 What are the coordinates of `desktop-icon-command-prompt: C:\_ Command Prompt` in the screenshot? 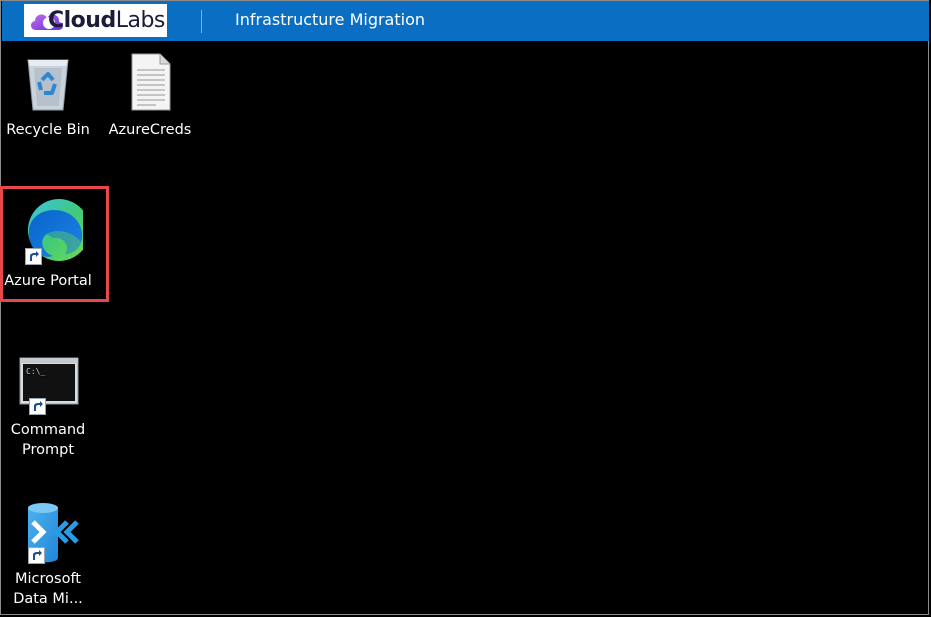 It's located at (48, 408).